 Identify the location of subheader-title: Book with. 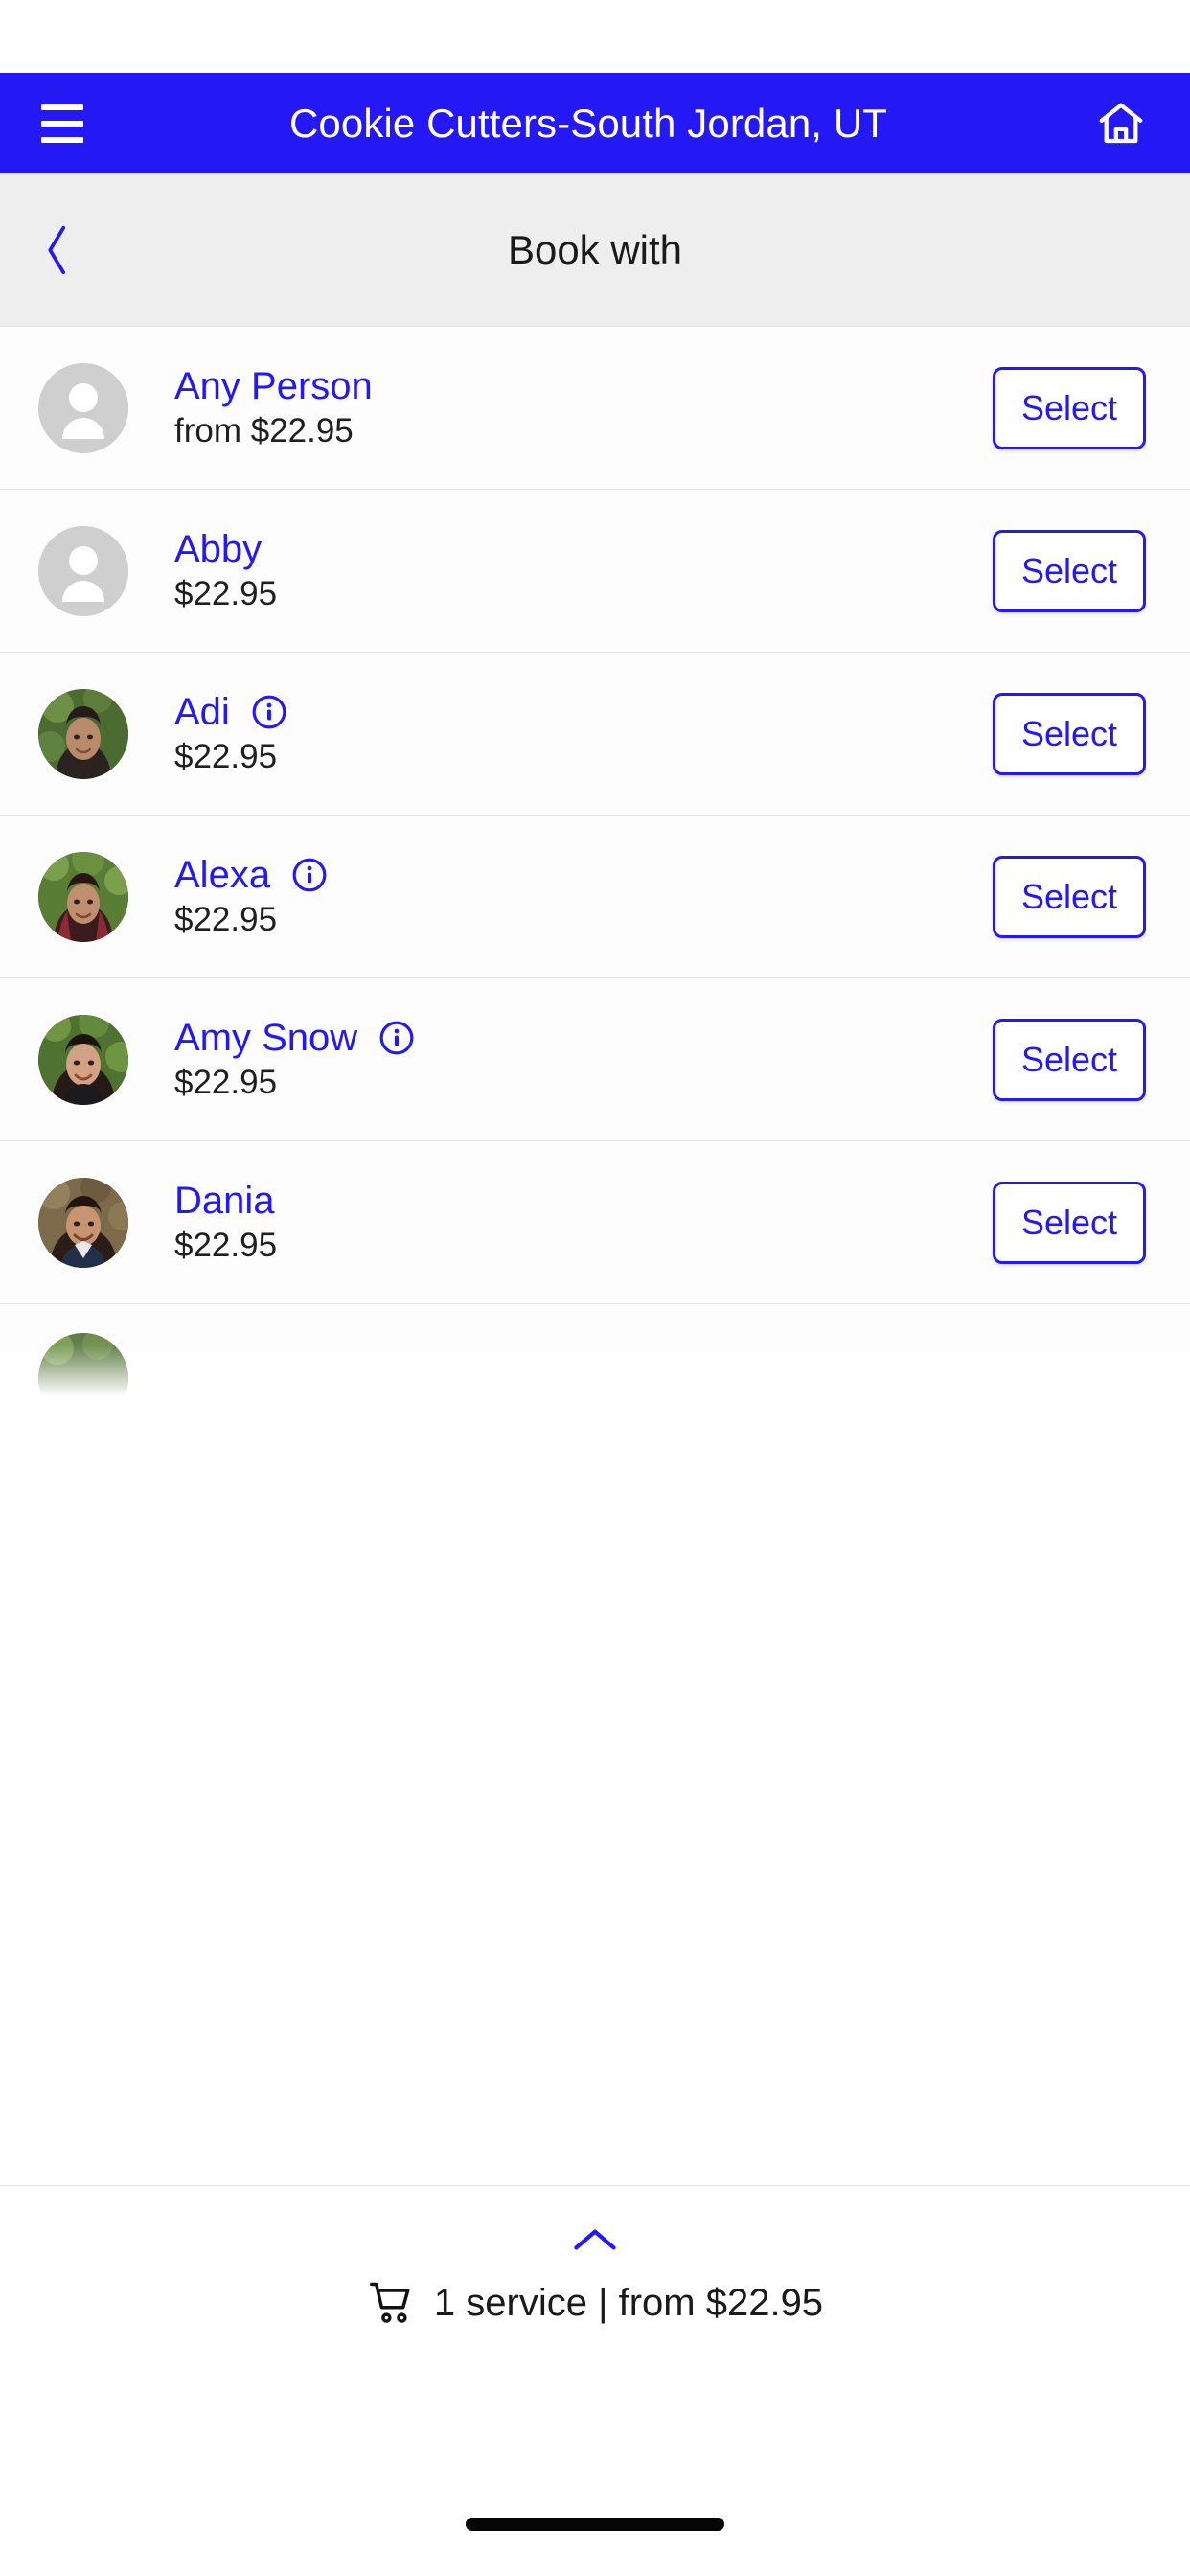
(595, 249).